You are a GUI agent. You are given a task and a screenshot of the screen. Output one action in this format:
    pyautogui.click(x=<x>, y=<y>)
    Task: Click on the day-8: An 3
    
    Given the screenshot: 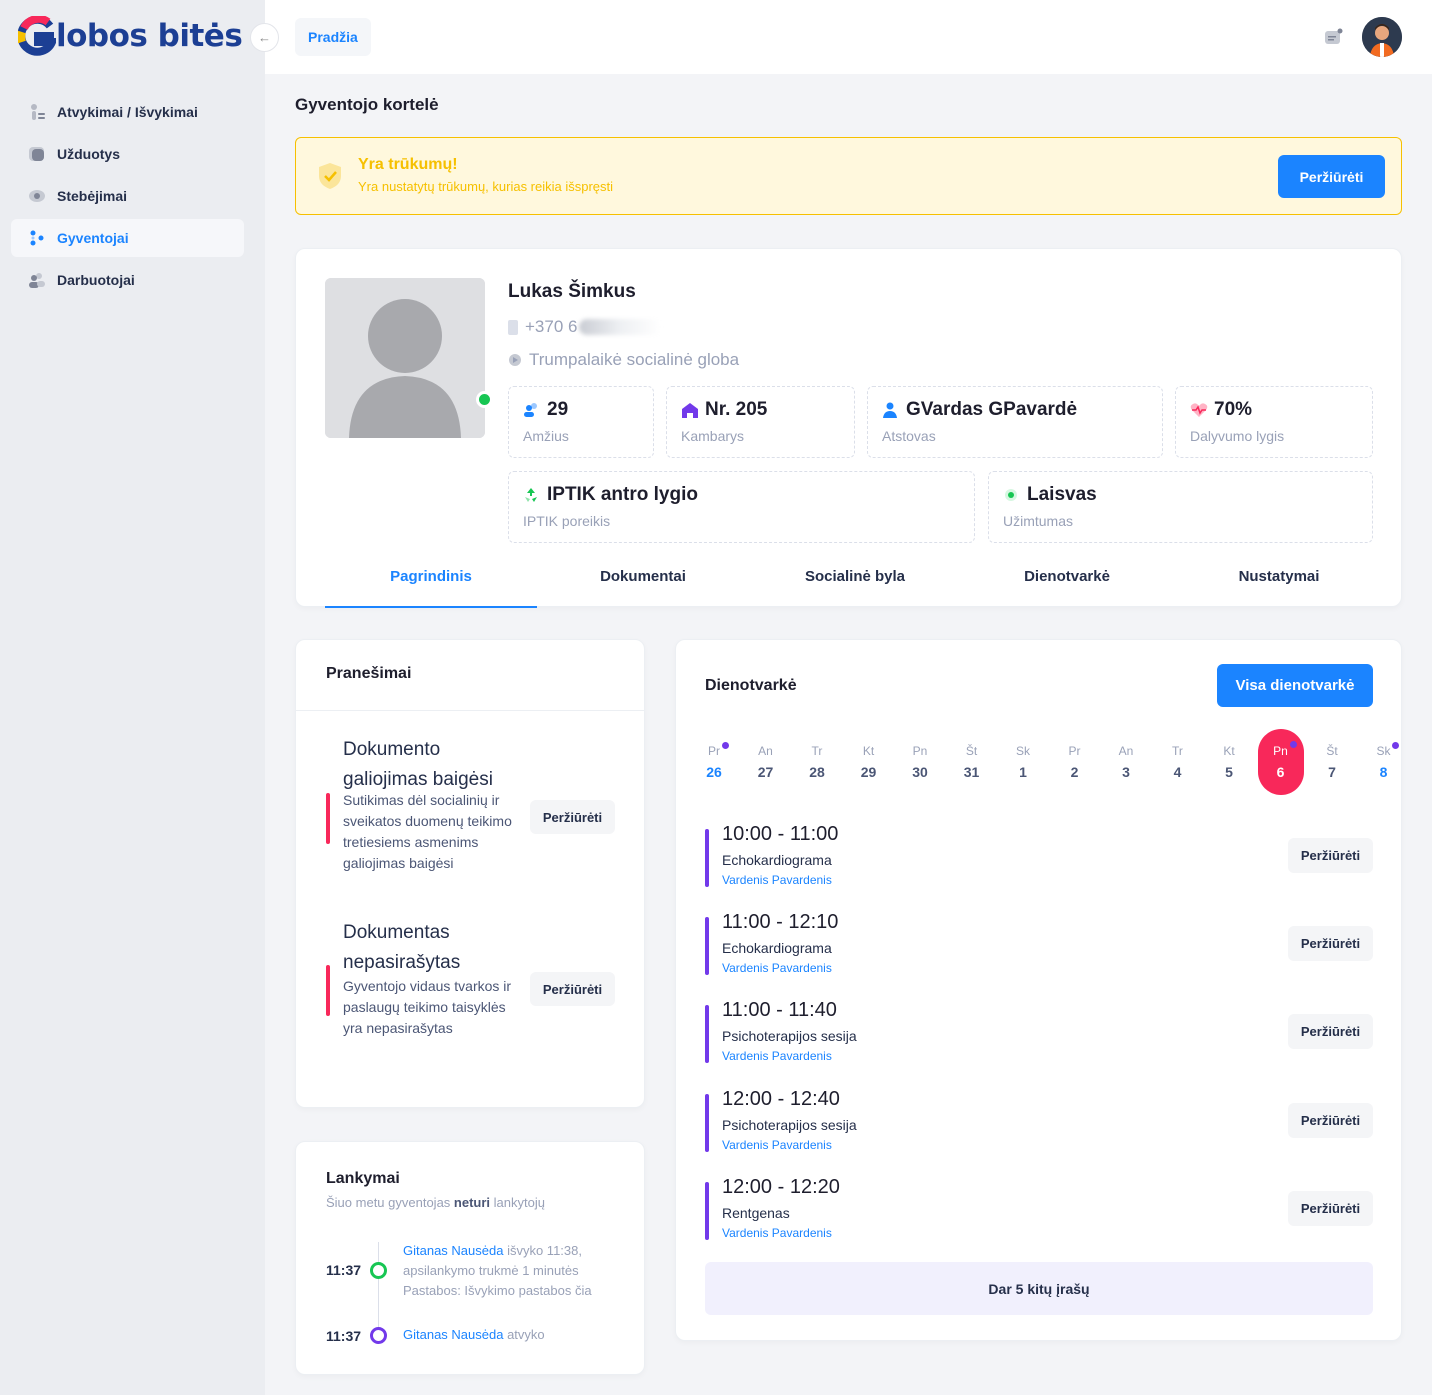 What is the action you would take?
    pyautogui.click(x=1126, y=769)
    